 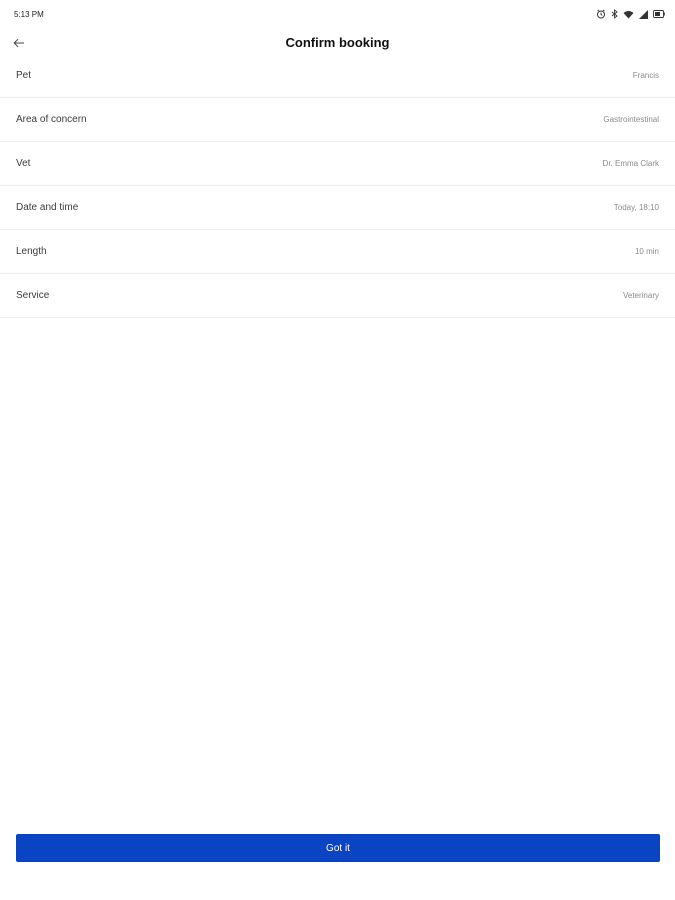 What do you see at coordinates (33, 295) in the screenshot?
I see `detail-label: Service` at bounding box center [33, 295].